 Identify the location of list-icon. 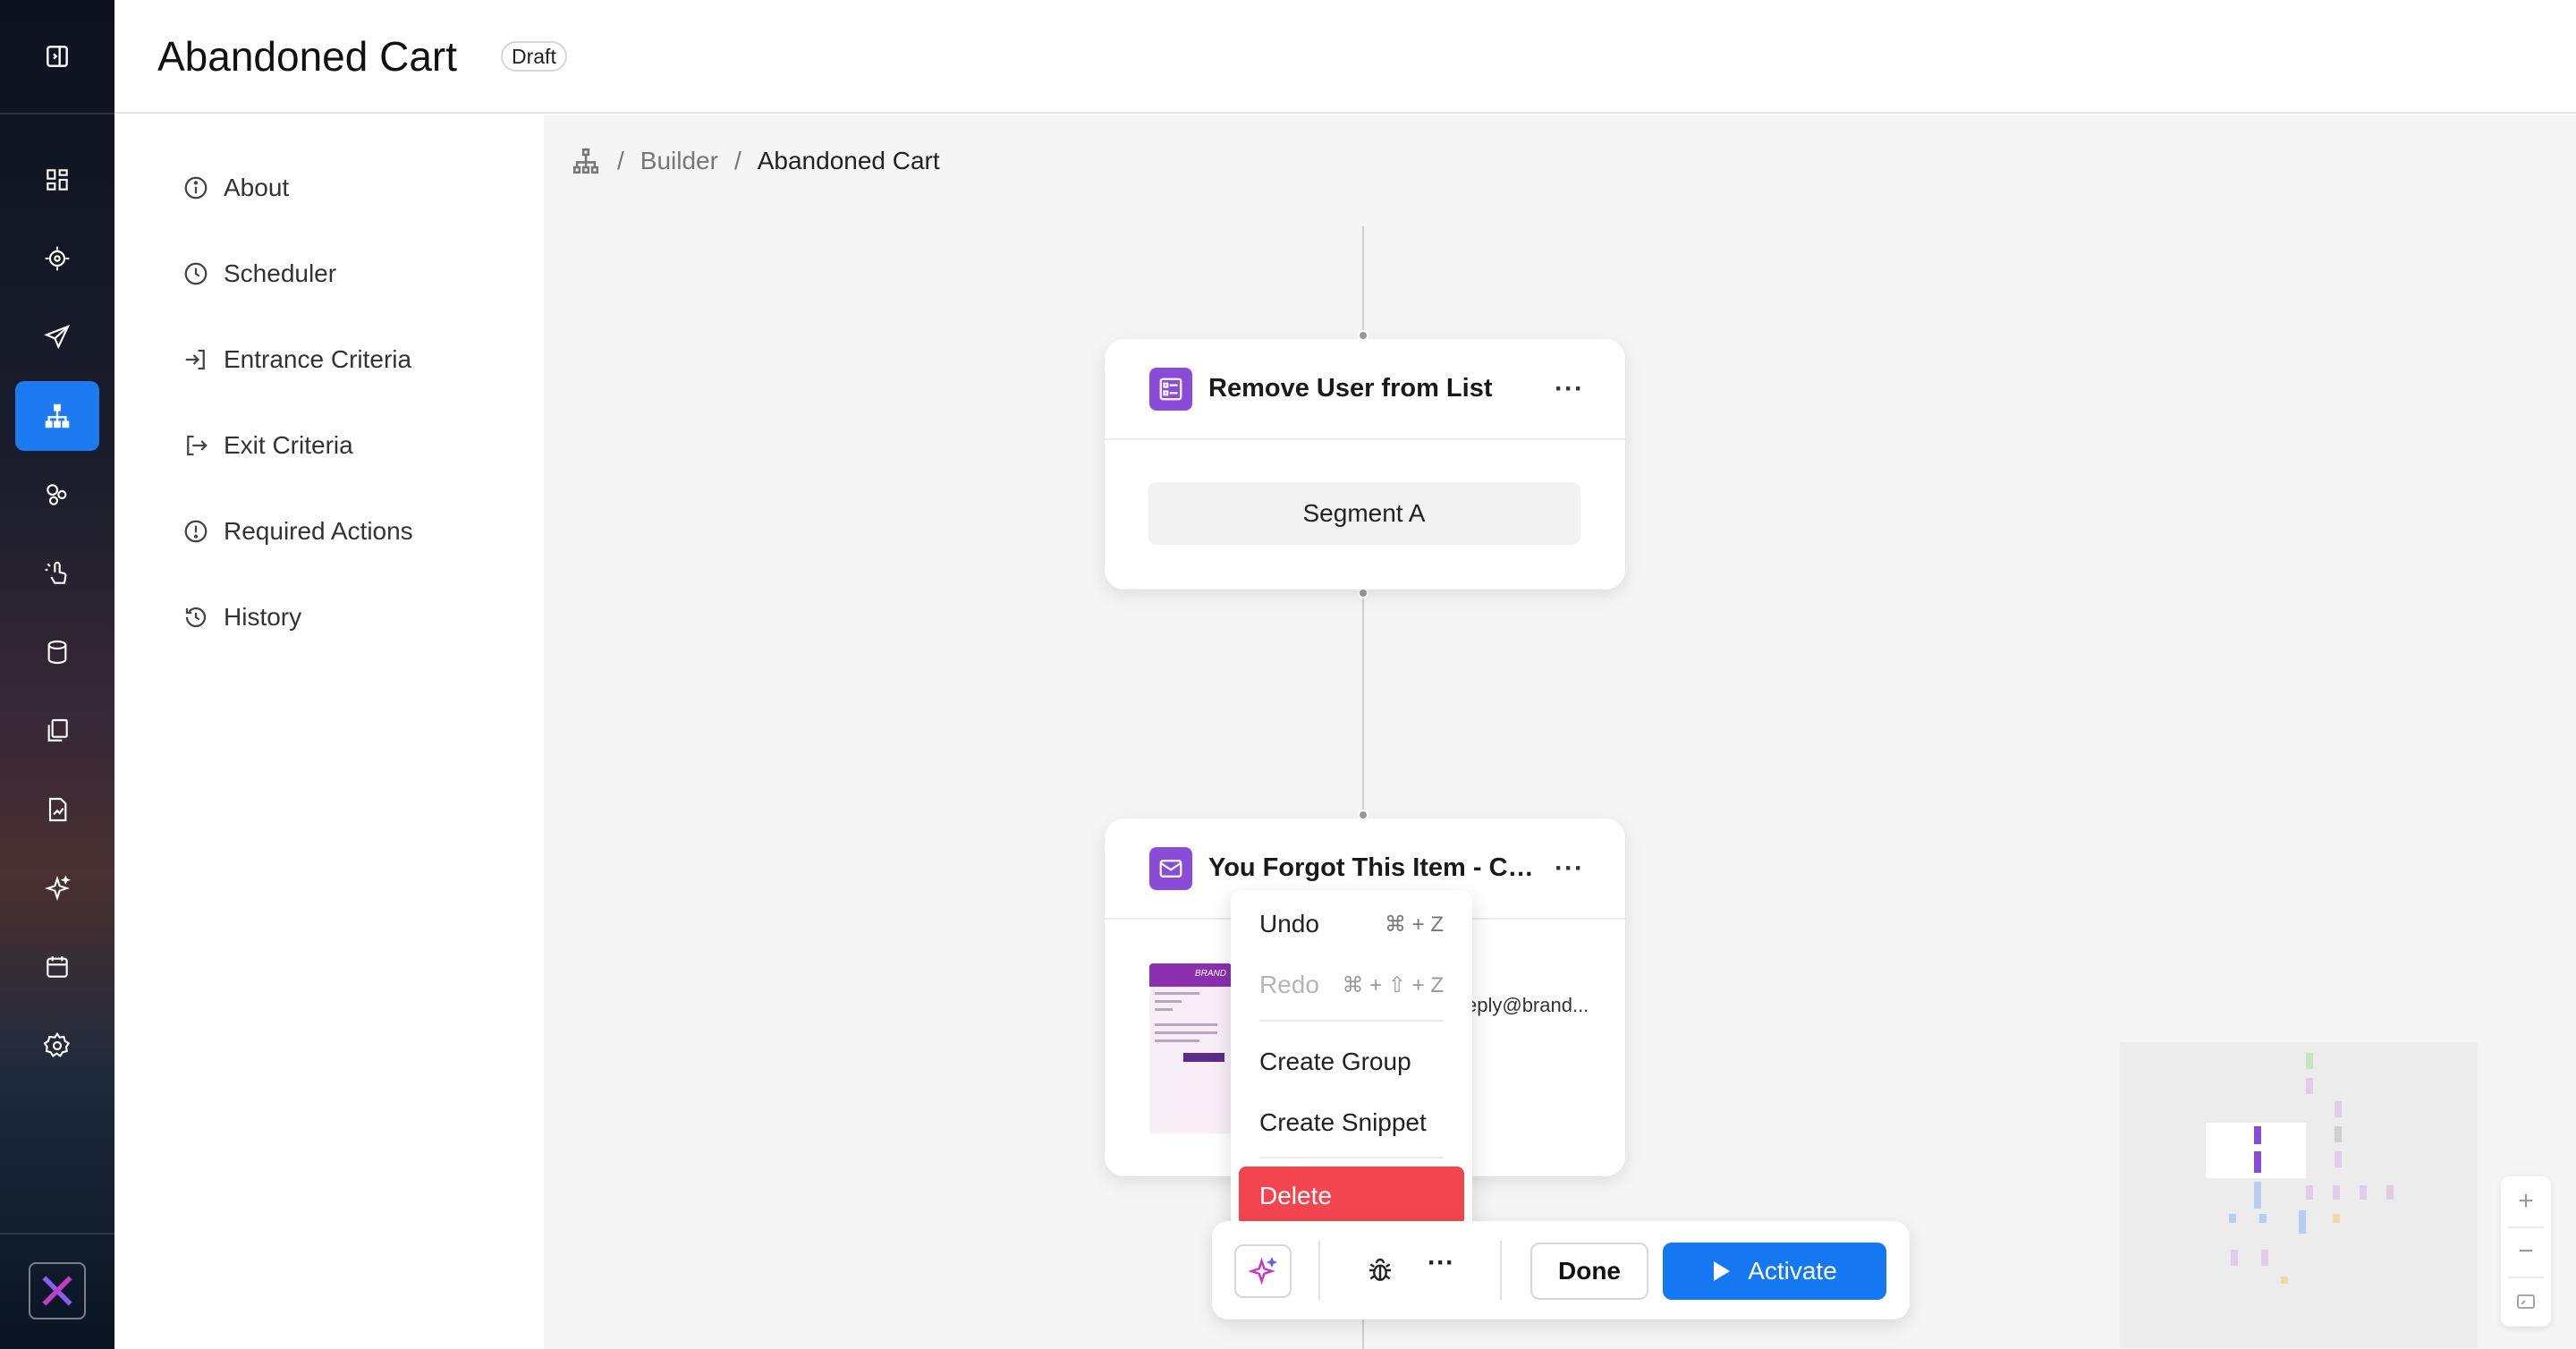
(1170, 389).